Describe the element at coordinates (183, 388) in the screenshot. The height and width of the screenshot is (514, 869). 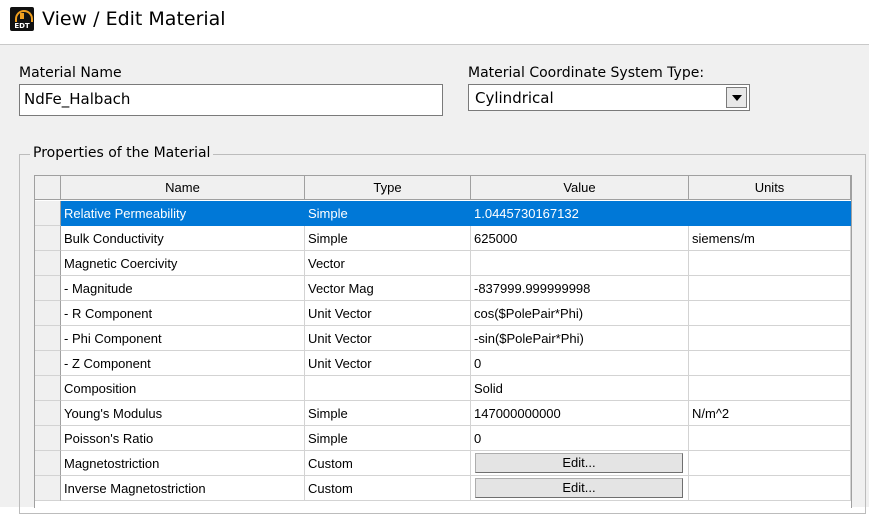
I see `cell-name: Composition` at that location.